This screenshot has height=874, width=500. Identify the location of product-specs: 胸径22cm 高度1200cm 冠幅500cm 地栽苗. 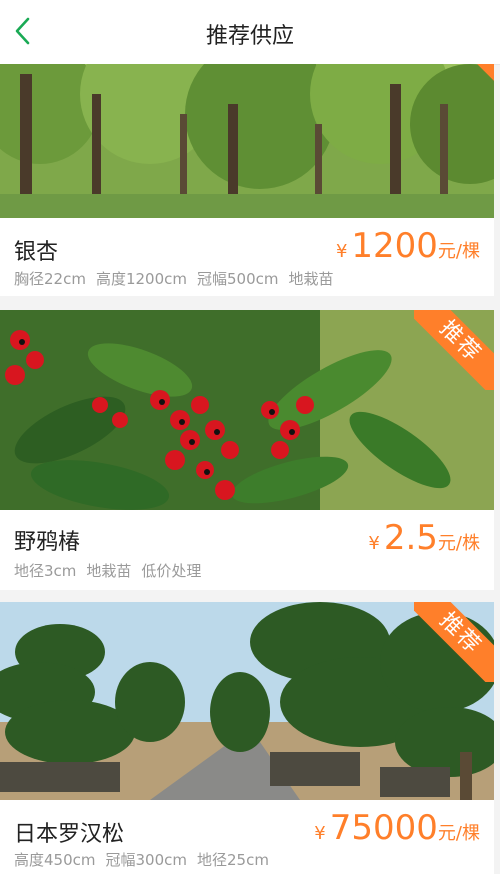
(174, 279).